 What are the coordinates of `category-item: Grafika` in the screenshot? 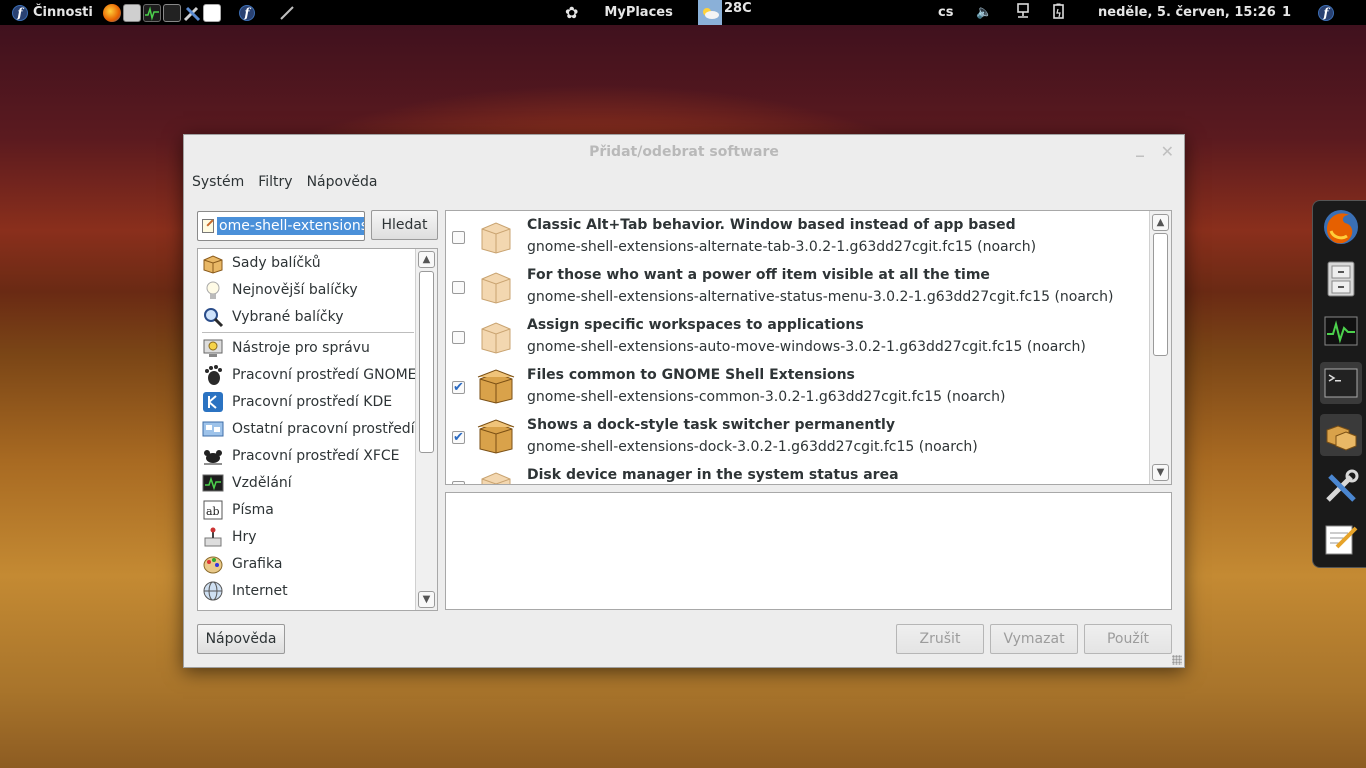 It's located at (242, 563).